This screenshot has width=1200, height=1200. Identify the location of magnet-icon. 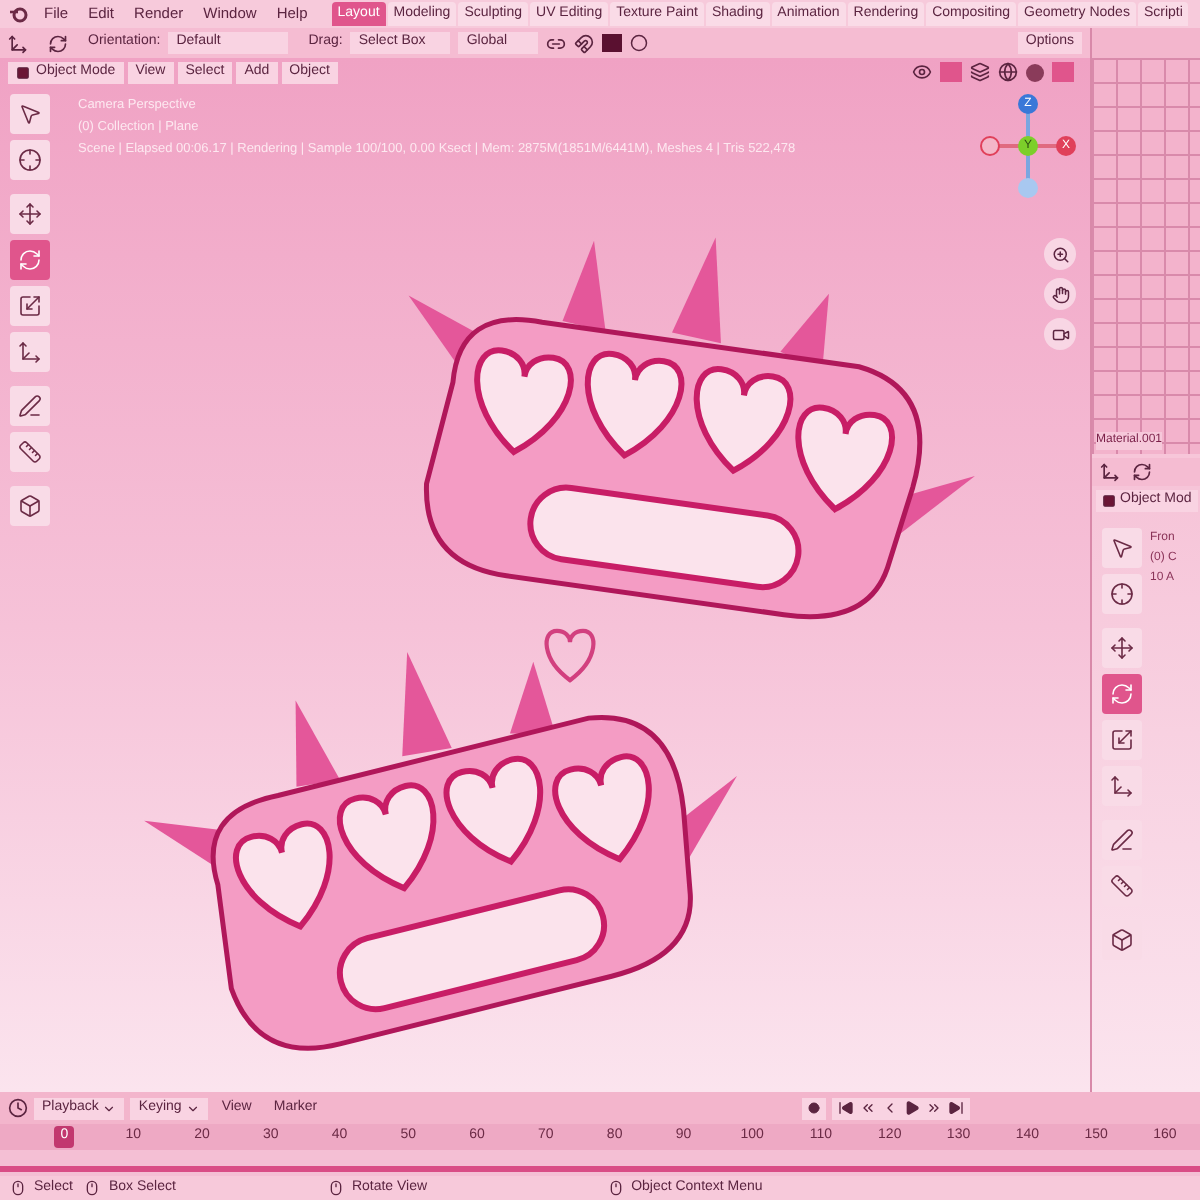
(584, 43).